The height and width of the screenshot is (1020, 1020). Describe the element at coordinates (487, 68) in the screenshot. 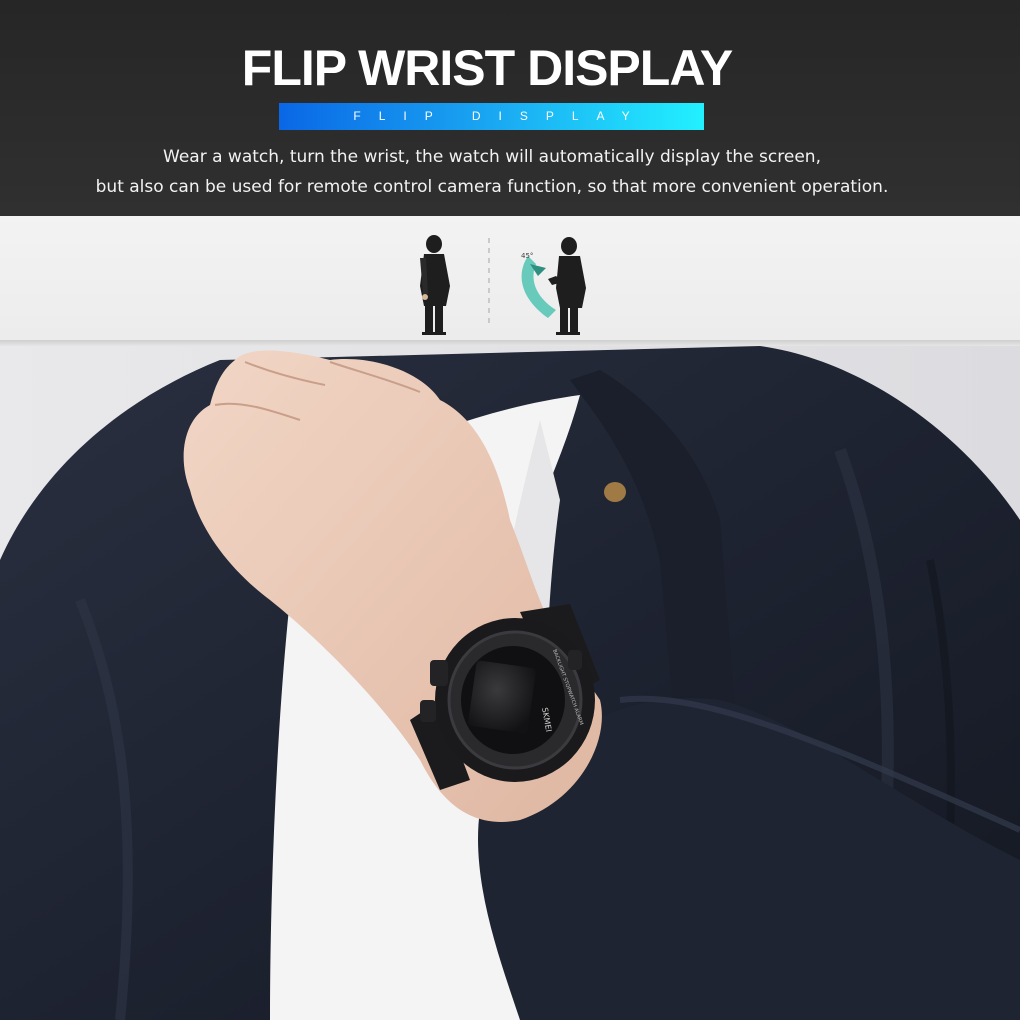

I see `page-title: FLIP WRIST DISPLAY` at that location.